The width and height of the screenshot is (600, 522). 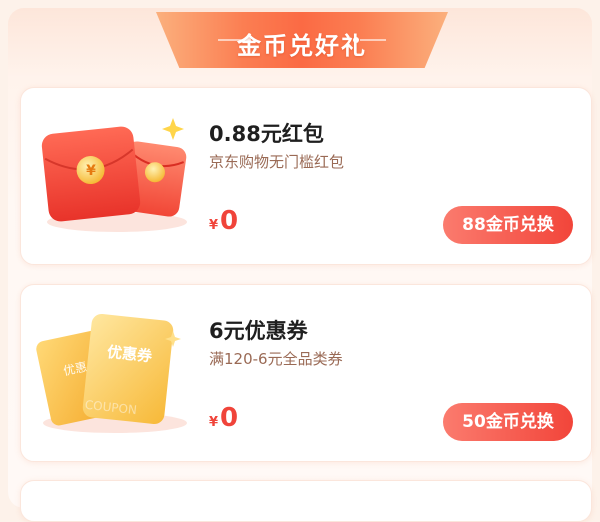 What do you see at coordinates (266, 134) in the screenshot?
I see `reward-title: 0.88元红包` at bounding box center [266, 134].